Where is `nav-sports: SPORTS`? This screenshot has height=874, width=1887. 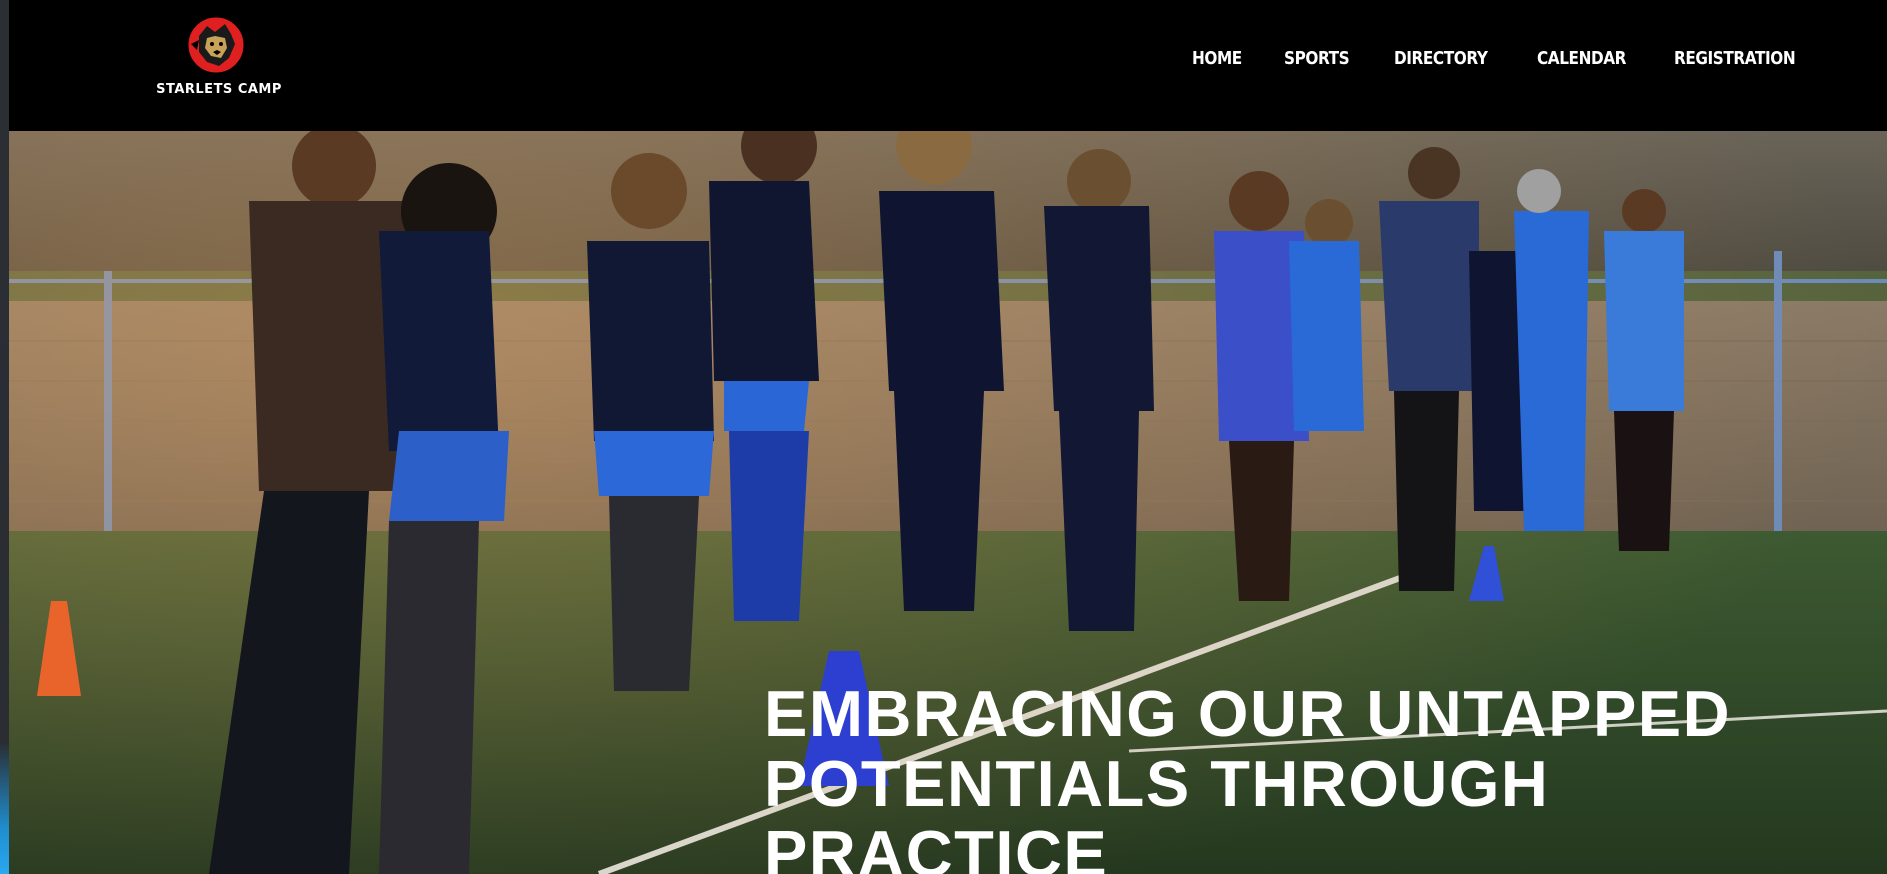 nav-sports: SPORTS is located at coordinates (1317, 58).